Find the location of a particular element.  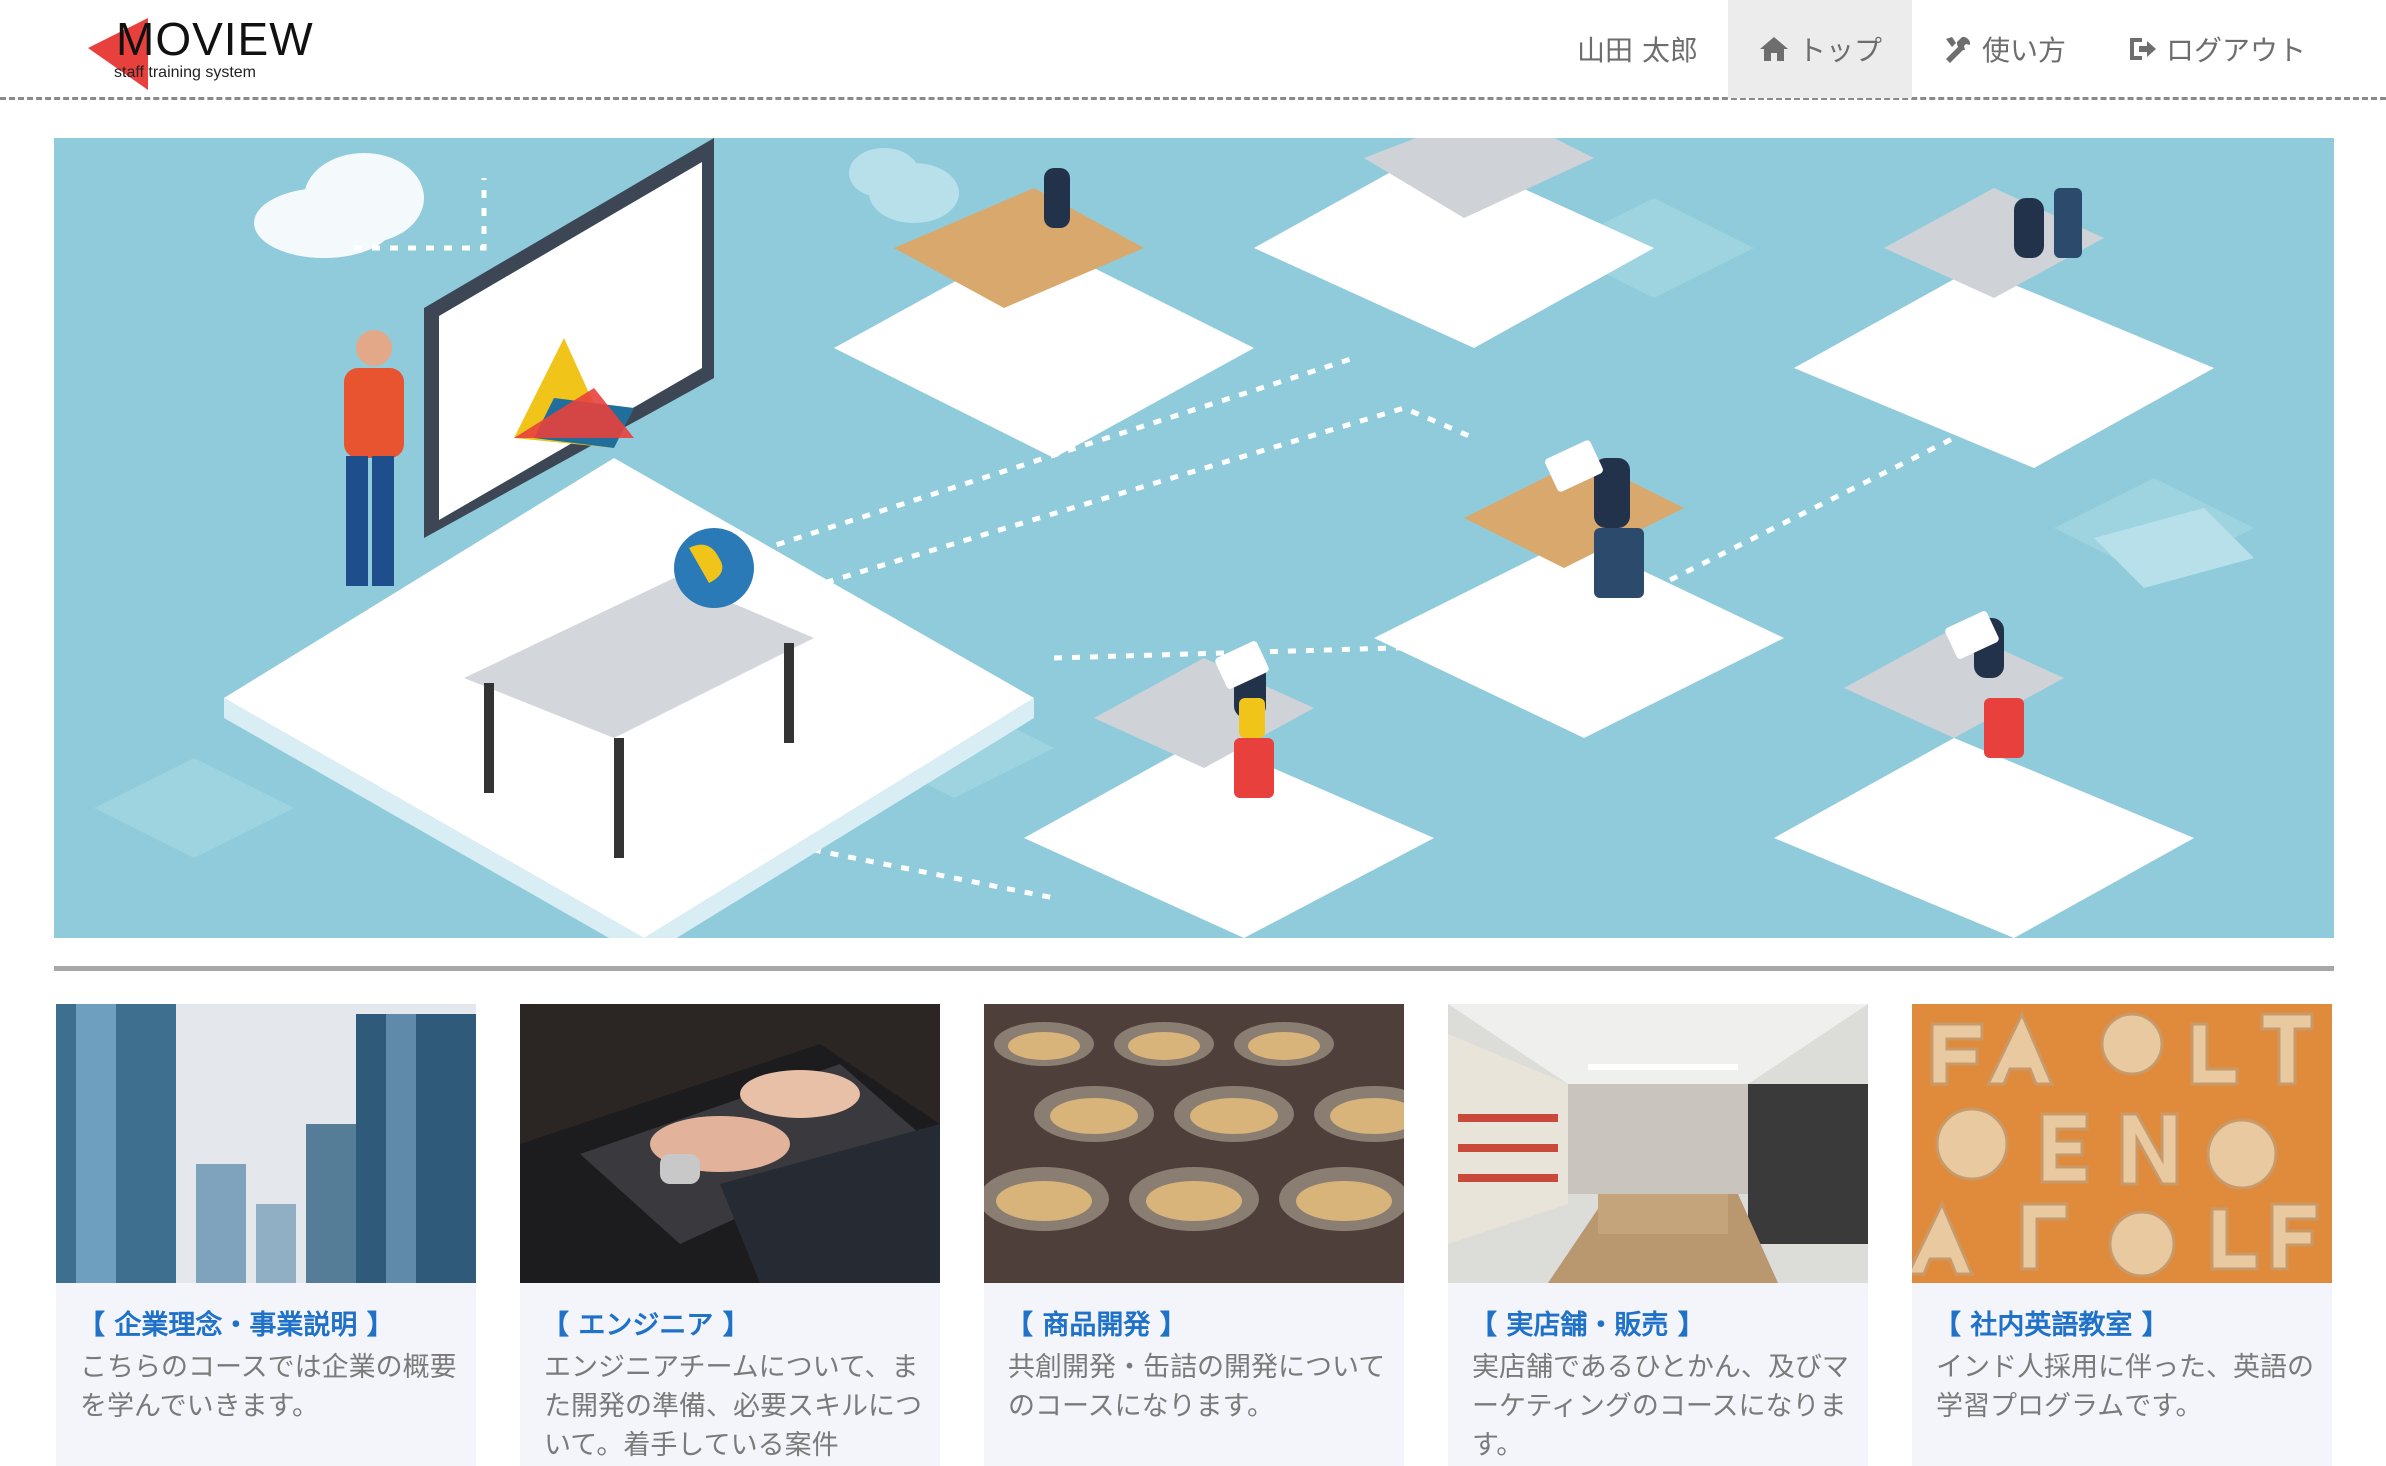

course-card-english: 【 社内英語教室 】 インド人採用に伴った、英語の学習プログラムです。 is located at coordinates (2122, 1235).